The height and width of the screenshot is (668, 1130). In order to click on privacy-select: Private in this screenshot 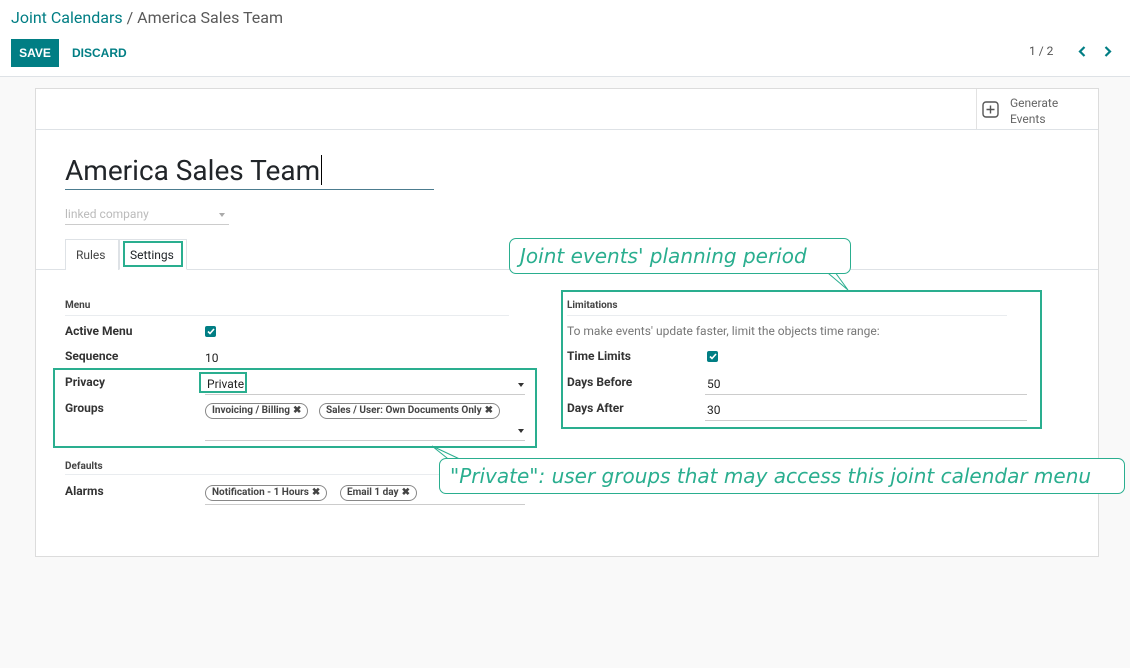, I will do `click(225, 384)`.